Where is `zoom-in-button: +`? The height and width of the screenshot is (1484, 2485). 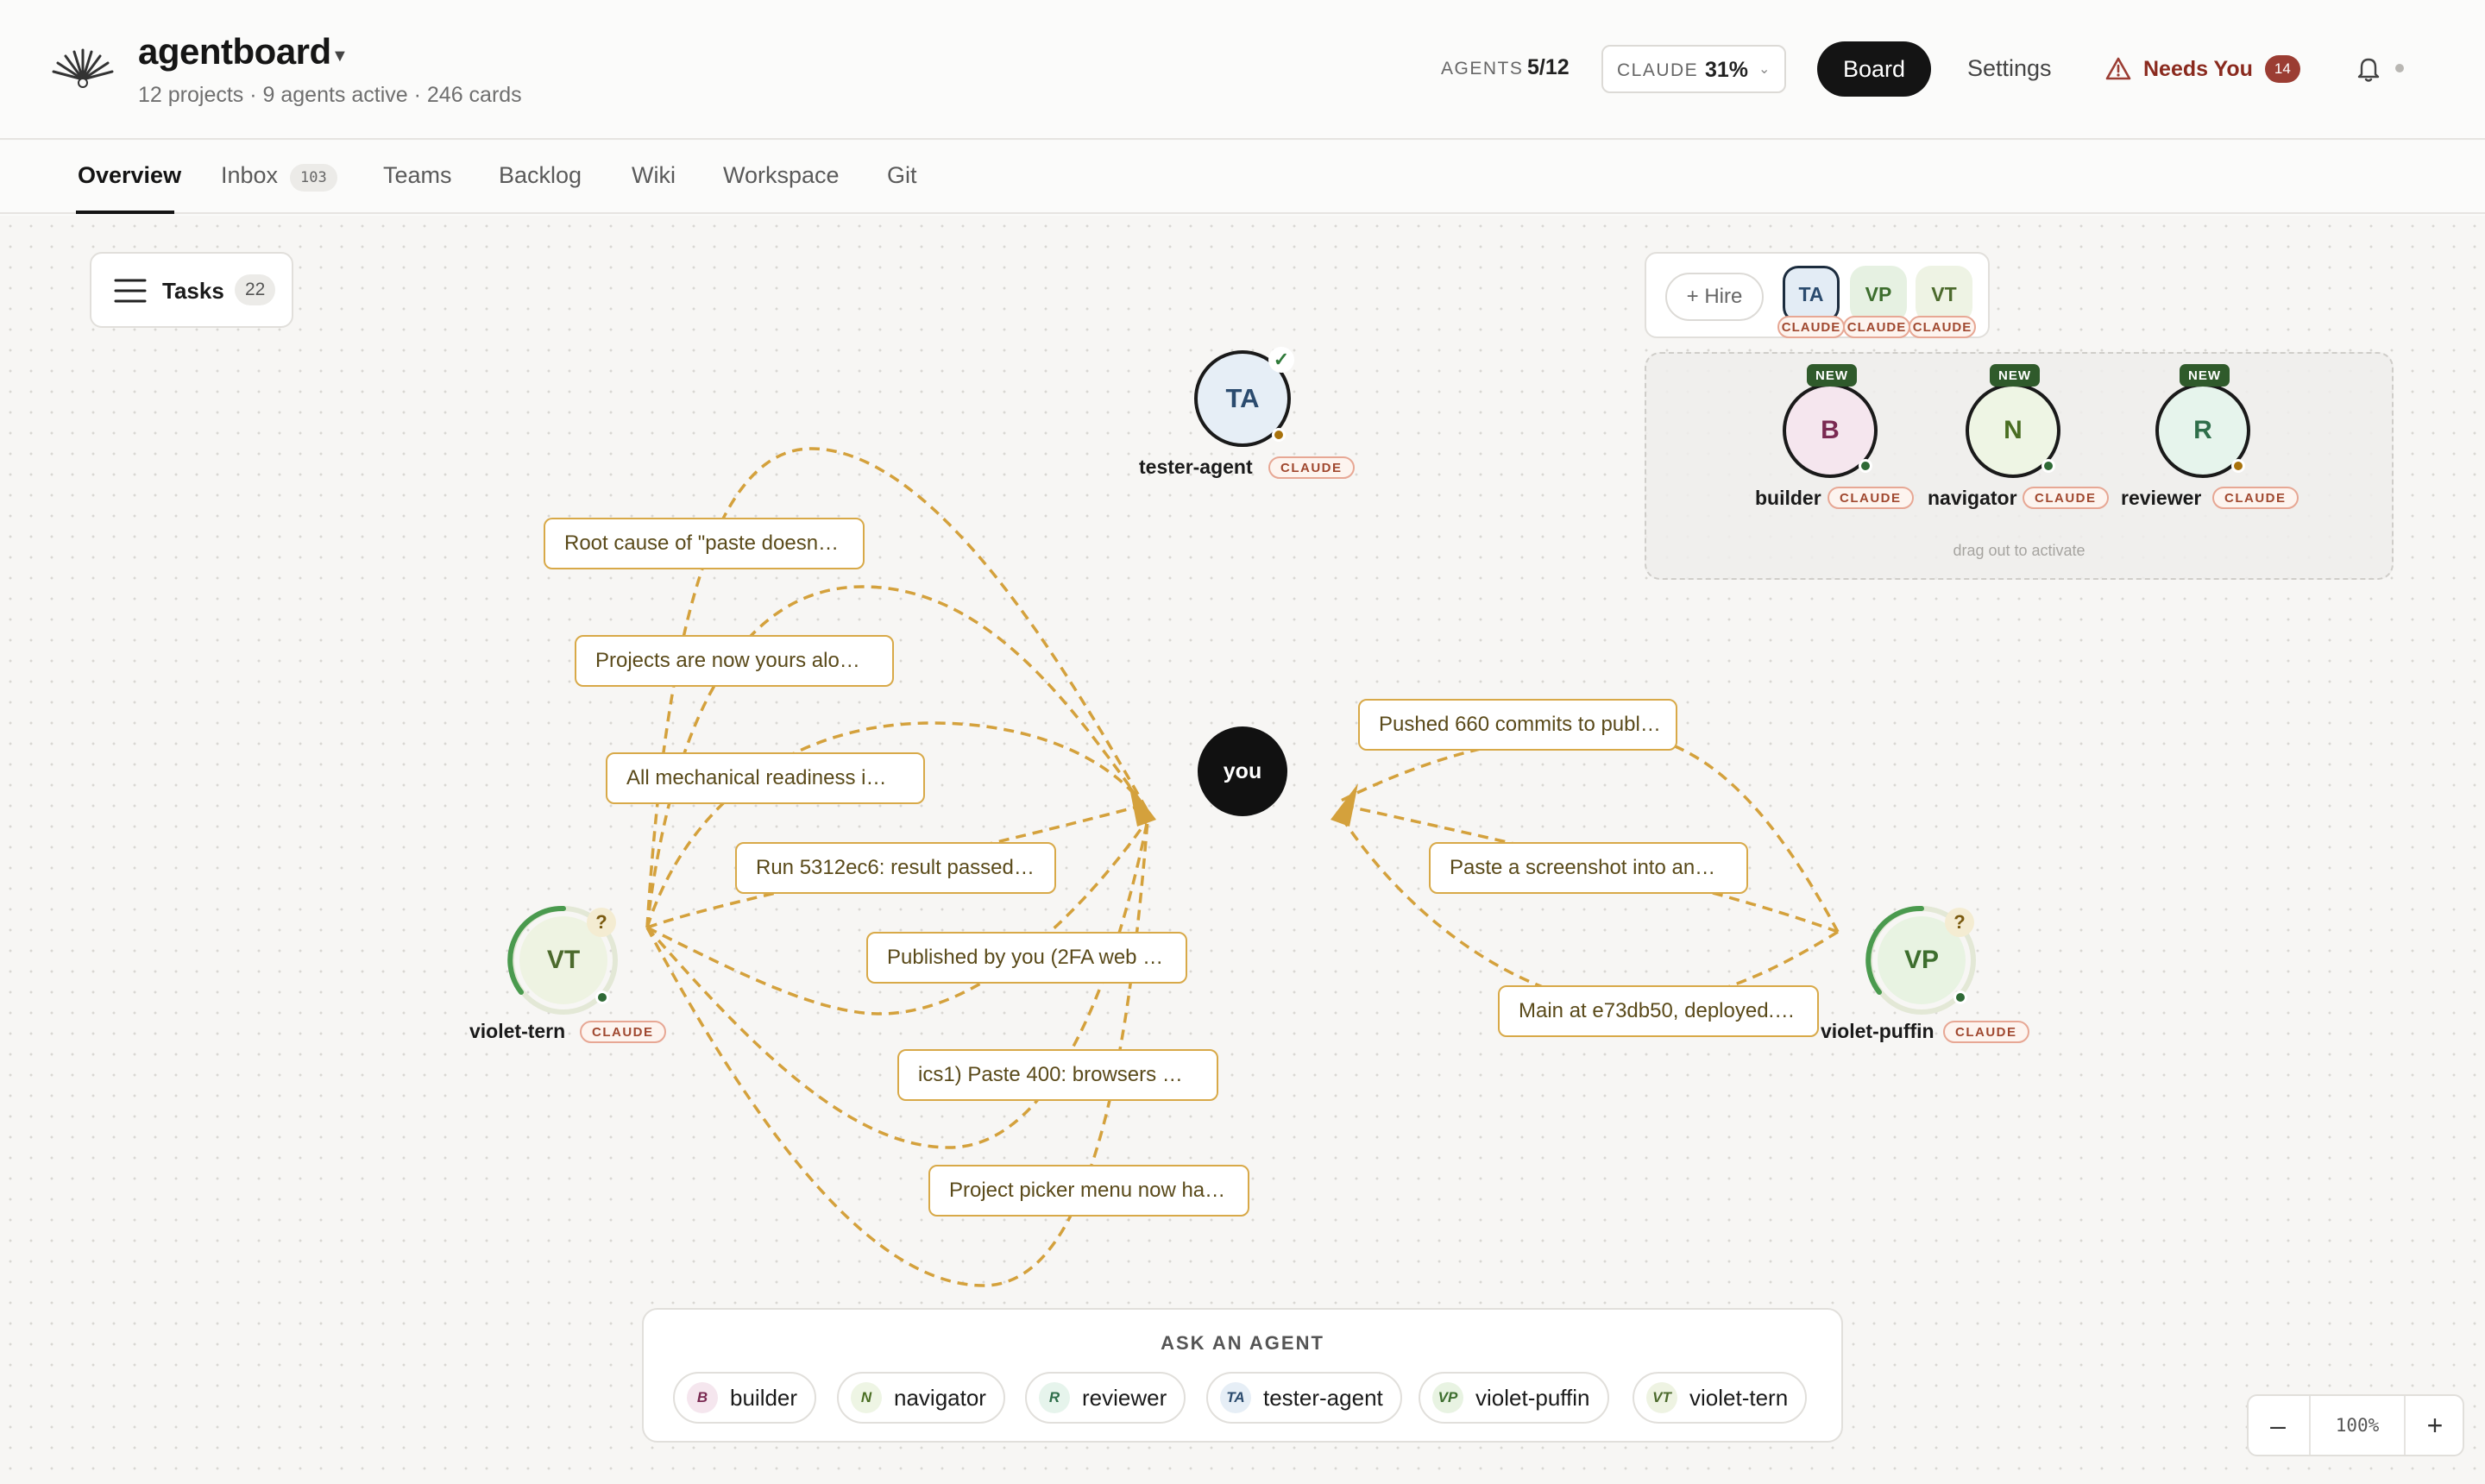 zoom-in-button: + is located at coordinates (2435, 1425).